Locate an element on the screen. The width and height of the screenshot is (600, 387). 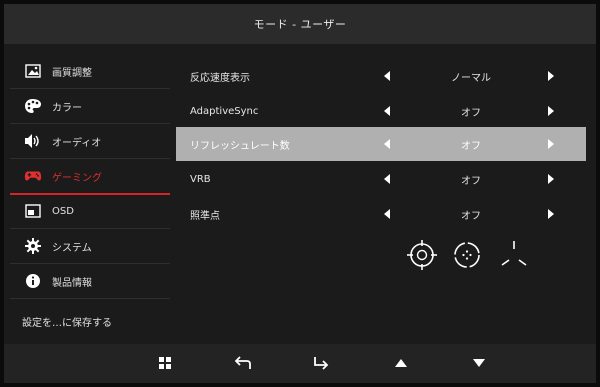
save-settings-button: 設定を…に保存する is located at coordinates (67, 321).